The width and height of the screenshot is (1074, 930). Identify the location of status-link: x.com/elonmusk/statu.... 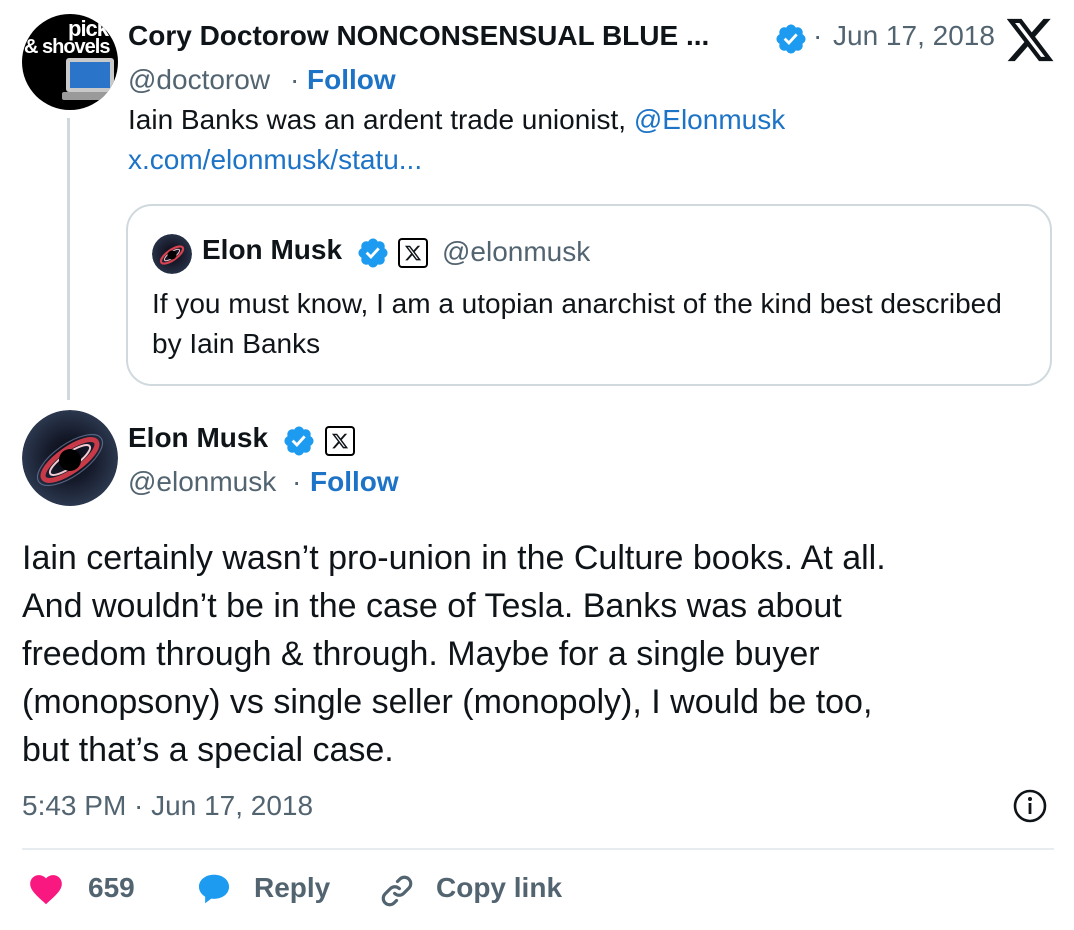
(275, 160).